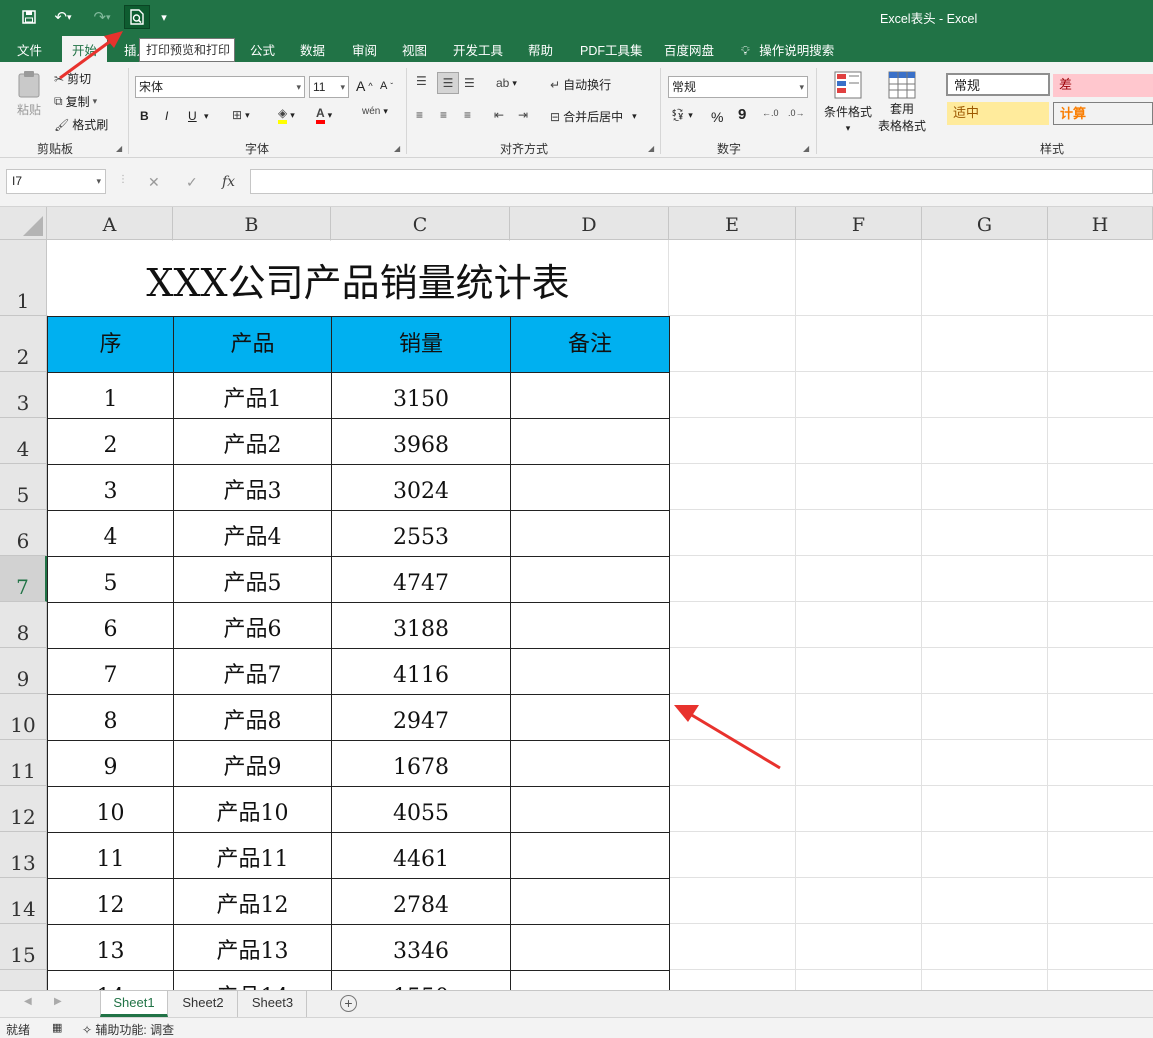 This screenshot has height=1038, width=1153. What do you see at coordinates (738, 87) in the screenshot?
I see `number-format-select: 常规 ▾` at bounding box center [738, 87].